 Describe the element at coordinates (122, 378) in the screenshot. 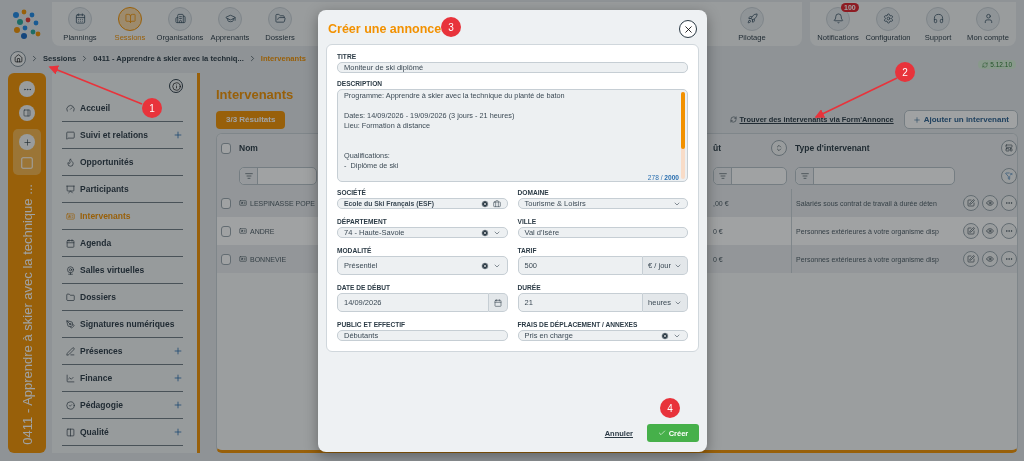

I see `sidebar-item: Finance` at that location.